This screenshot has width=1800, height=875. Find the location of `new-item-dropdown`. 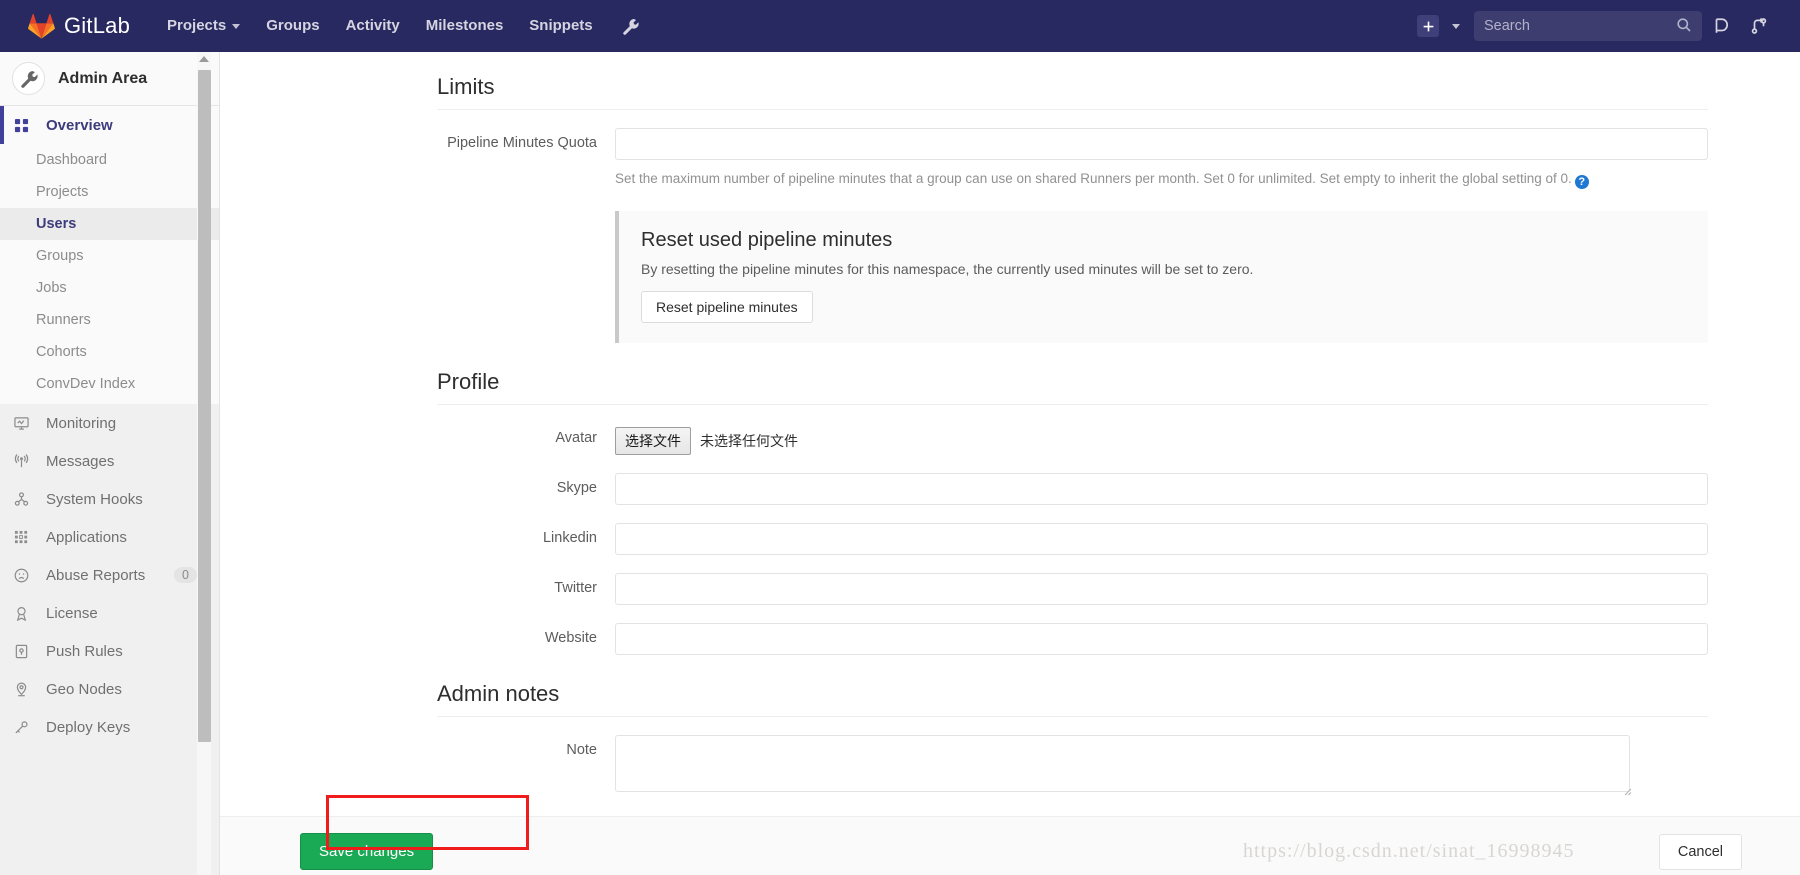

new-item-dropdown is located at coordinates (1438, 26).